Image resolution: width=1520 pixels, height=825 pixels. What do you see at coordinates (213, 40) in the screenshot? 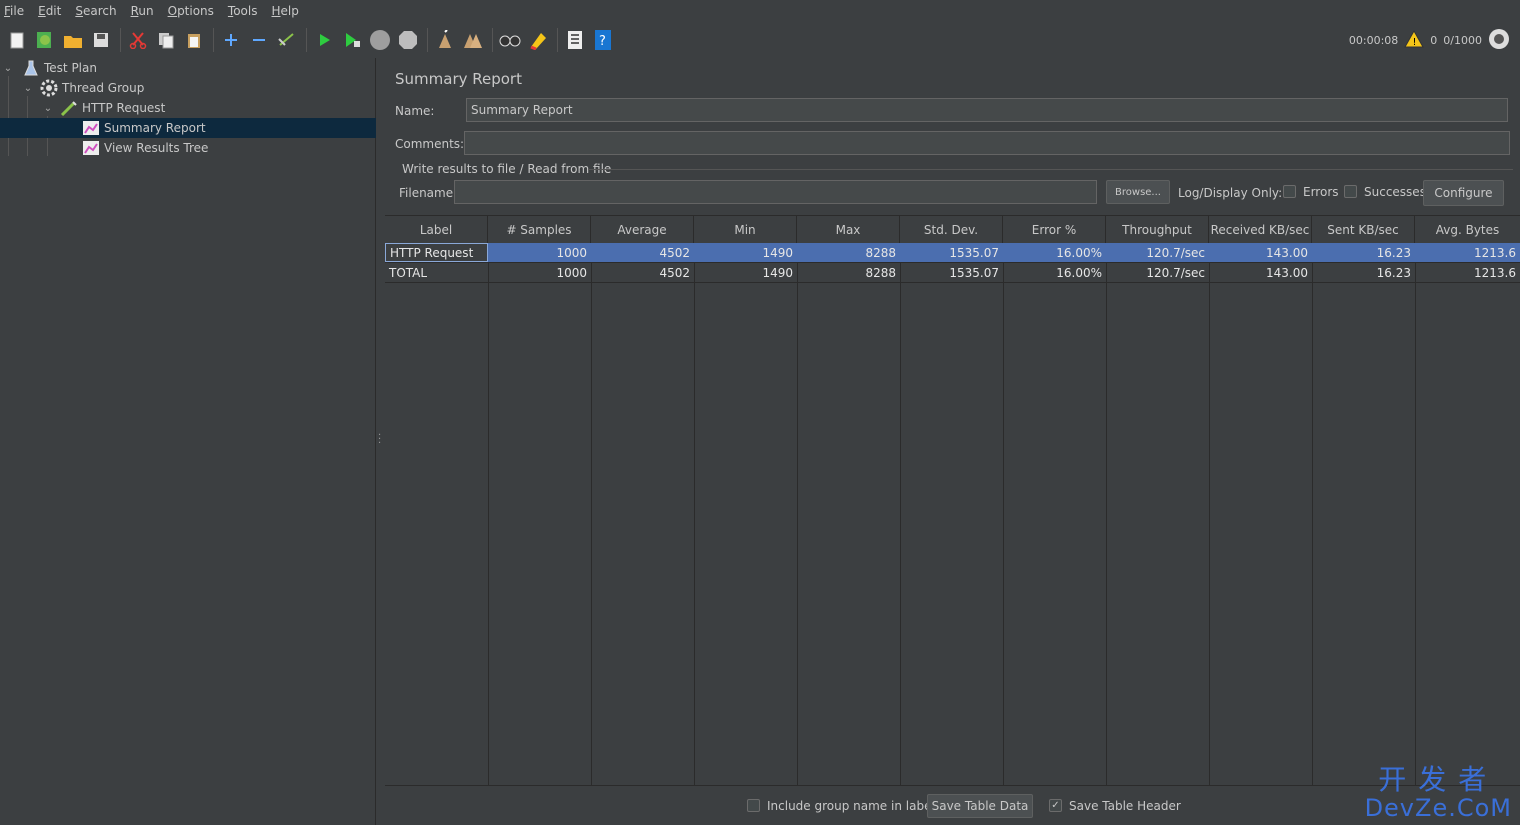
I see `toolbar-separator` at bounding box center [213, 40].